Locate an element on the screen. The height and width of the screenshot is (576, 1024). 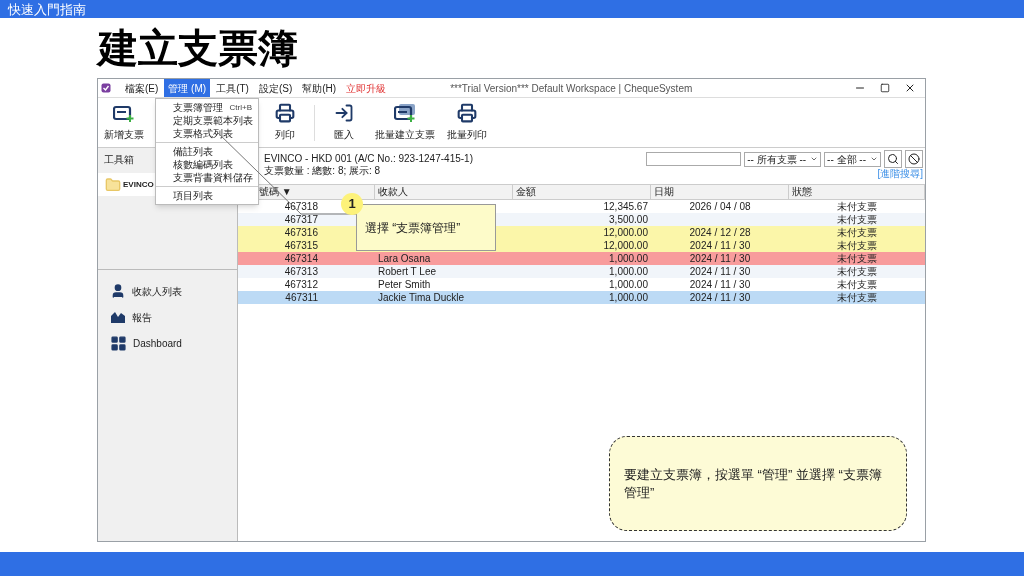
app-logo-icon is located at coordinates (106, 88).